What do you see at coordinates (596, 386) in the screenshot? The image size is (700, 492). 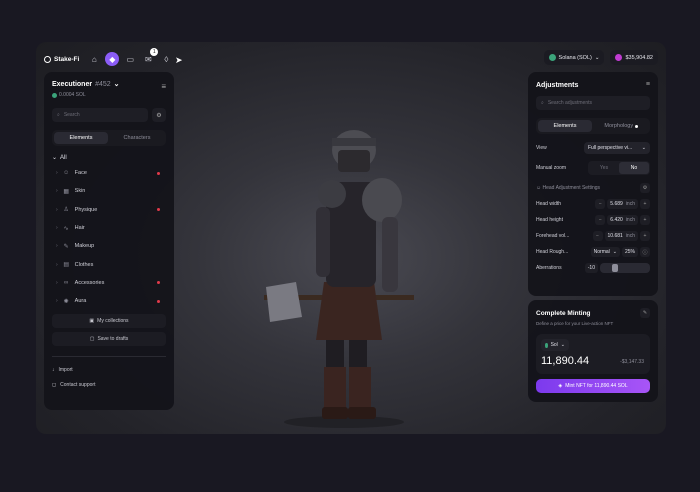 I see `mint-button-label: Mint NFT for 11,890.44 SOL` at bounding box center [596, 386].